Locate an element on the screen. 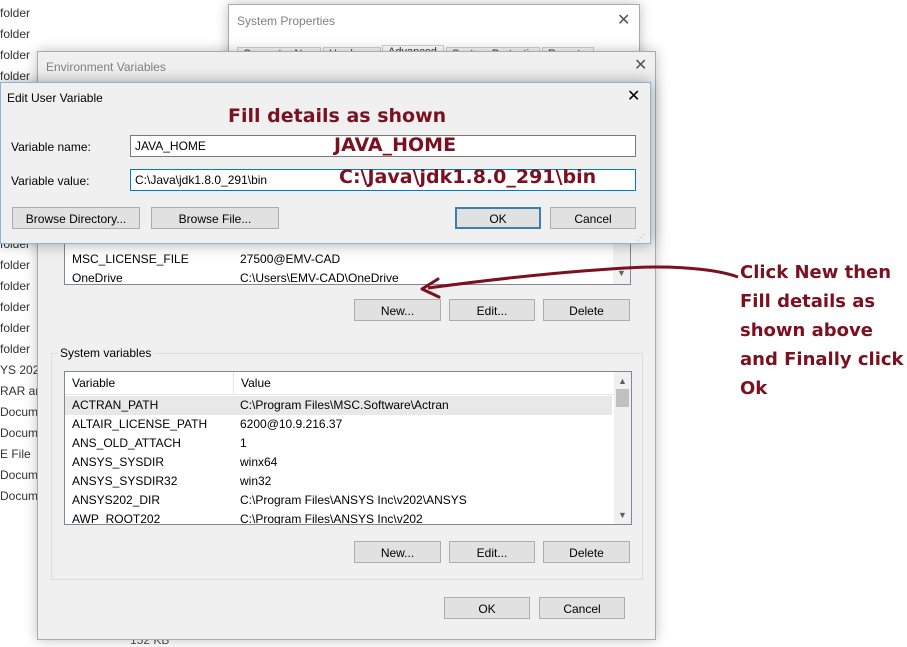  column-value: Value is located at coordinates (256, 383).